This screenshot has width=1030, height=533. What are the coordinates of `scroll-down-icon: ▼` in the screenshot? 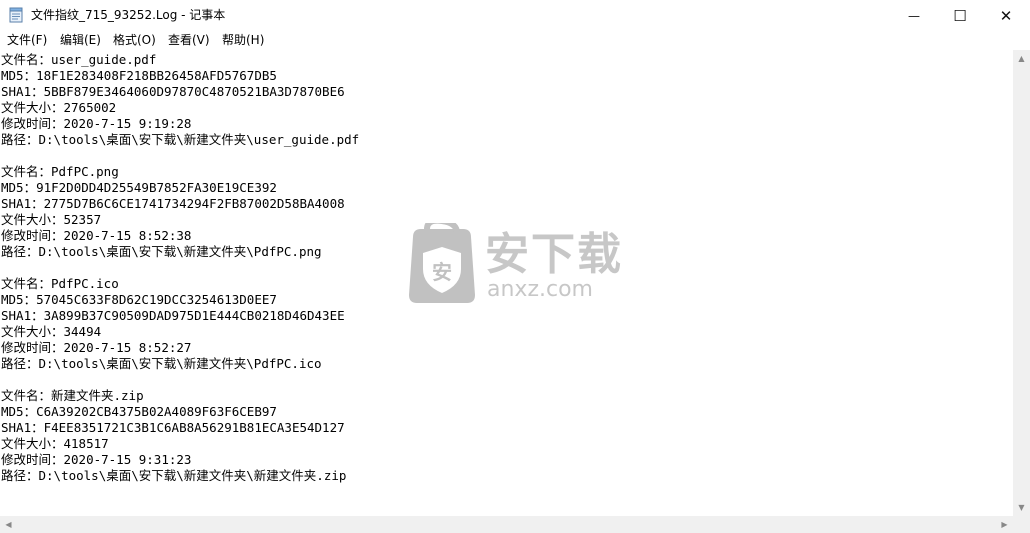 It's located at (1021, 507).